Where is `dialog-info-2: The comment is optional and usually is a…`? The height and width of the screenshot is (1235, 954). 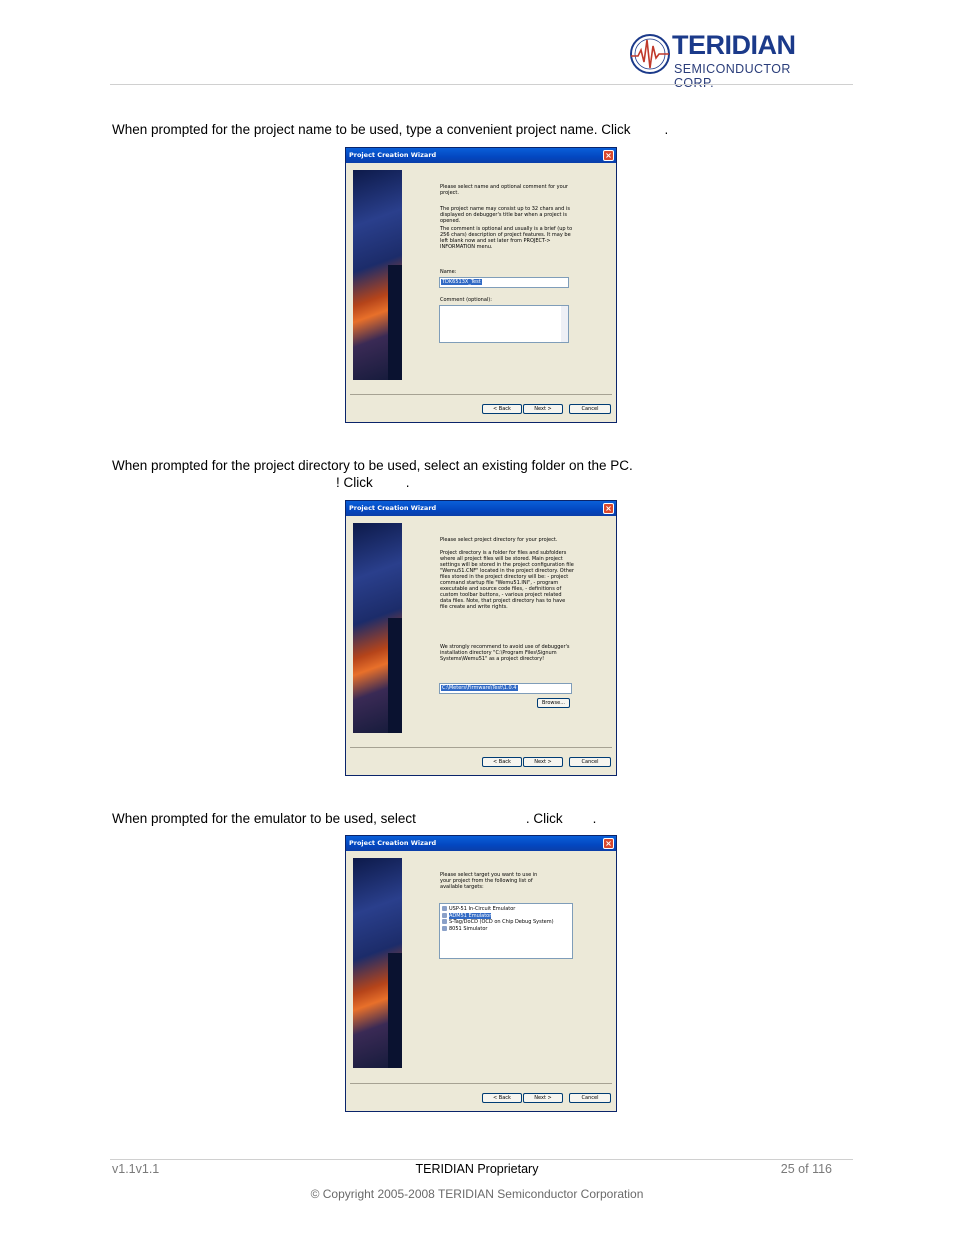 dialog-info-2: The comment is optional and usually is a… is located at coordinates (506, 238).